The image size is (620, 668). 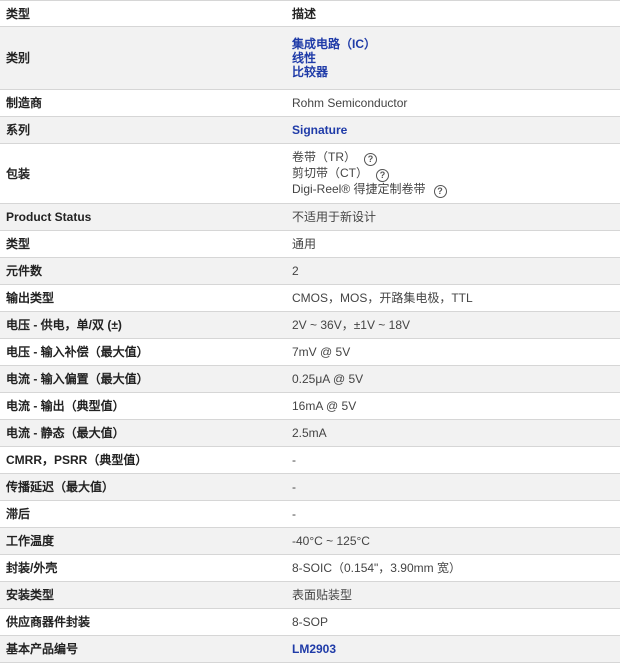 I want to click on table-row: 电流 - 静态（最大值） 2.5mA, so click(x=310, y=433).